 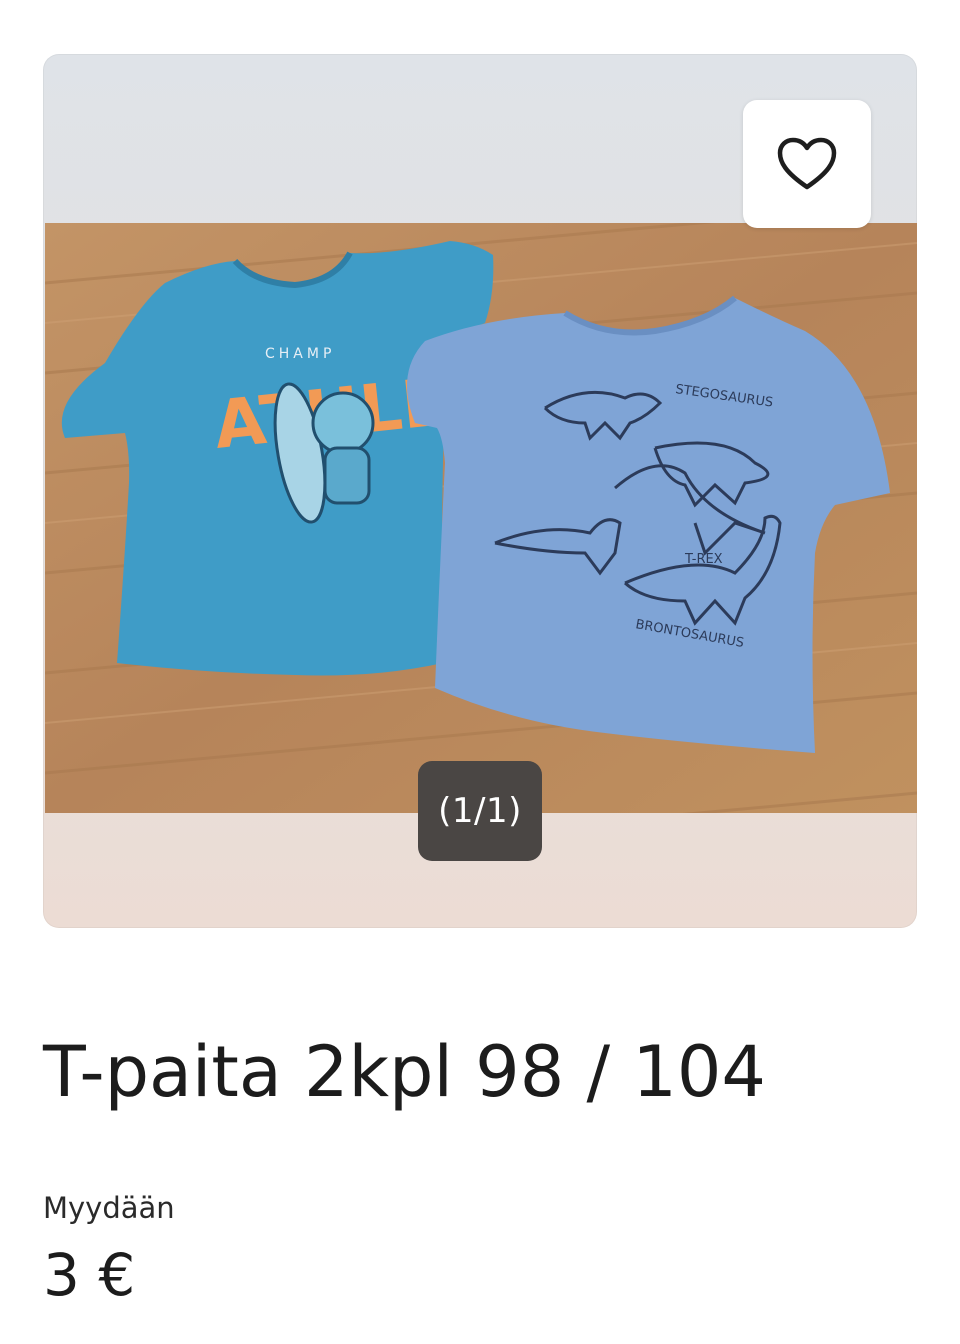 What do you see at coordinates (703, 559) in the screenshot?
I see `svg-text: T-REX` at bounding box center [703, 559].